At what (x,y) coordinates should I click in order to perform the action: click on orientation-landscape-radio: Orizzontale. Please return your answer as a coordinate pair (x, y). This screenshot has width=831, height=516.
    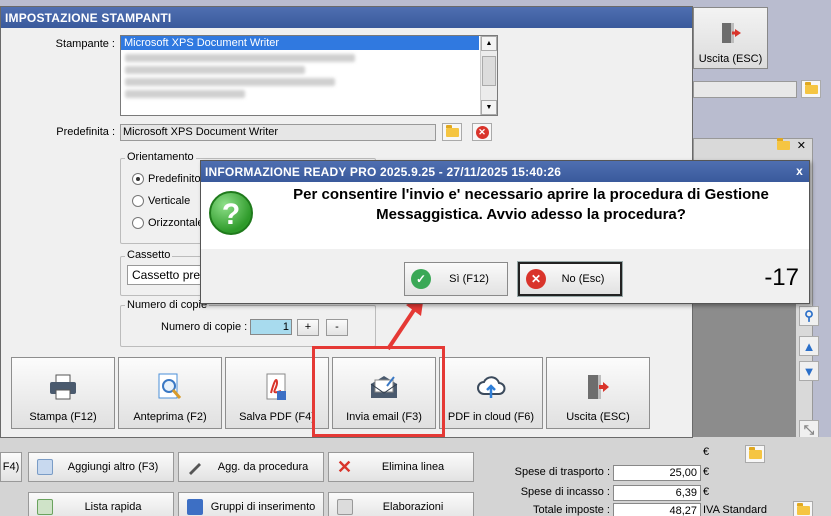
    Looking at the image, I should click on (168, 223).